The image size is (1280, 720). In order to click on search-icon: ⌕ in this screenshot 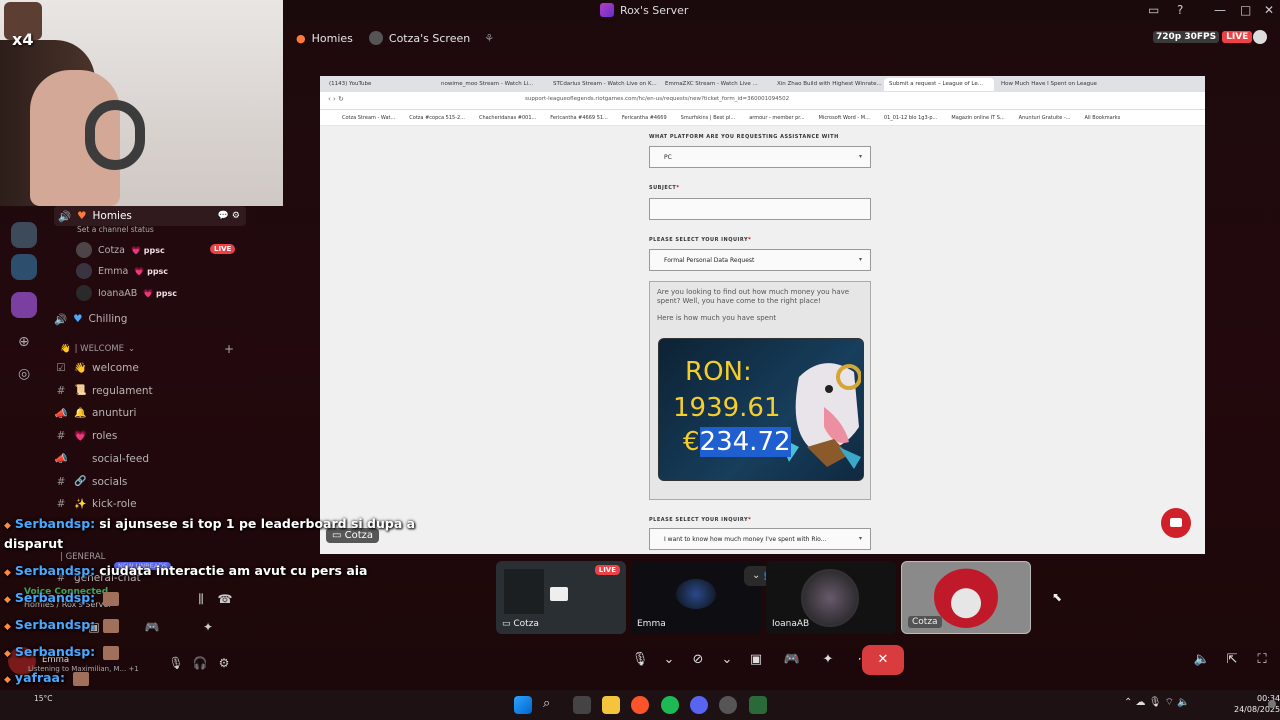, I will do `click(552, 705)`.